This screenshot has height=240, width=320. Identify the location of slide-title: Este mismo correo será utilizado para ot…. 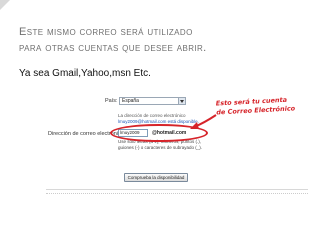
(164, 40).